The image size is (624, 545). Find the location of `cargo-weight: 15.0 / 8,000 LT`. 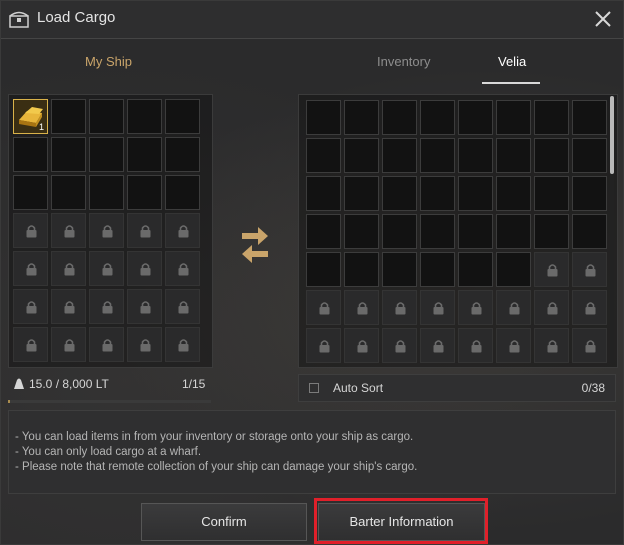

cargo-weight: 15.0 / 8,000 LT is located at coordinates (69, 384).